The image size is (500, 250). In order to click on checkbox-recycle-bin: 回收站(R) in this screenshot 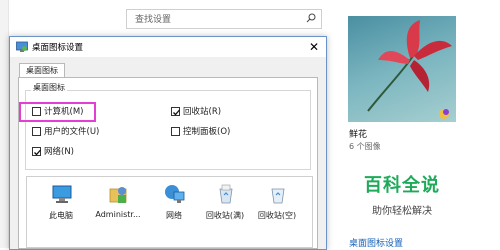, I will do `click(196, 111)`.